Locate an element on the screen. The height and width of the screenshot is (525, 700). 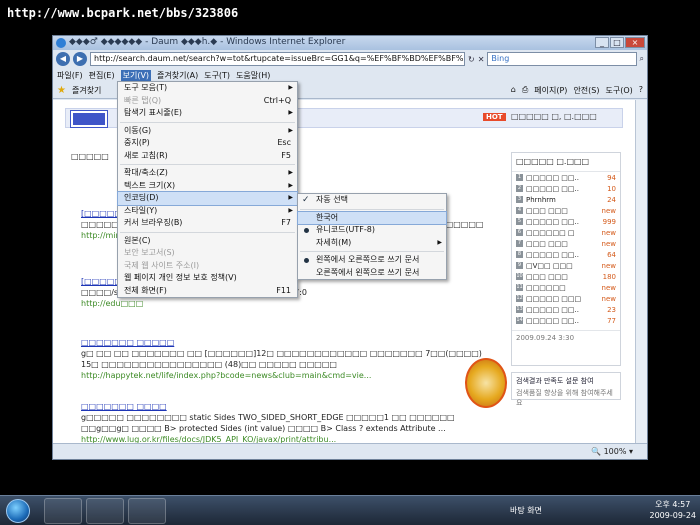
keyword-row: 3 Phrnhrm 24 is located at coordinates (566, 199).